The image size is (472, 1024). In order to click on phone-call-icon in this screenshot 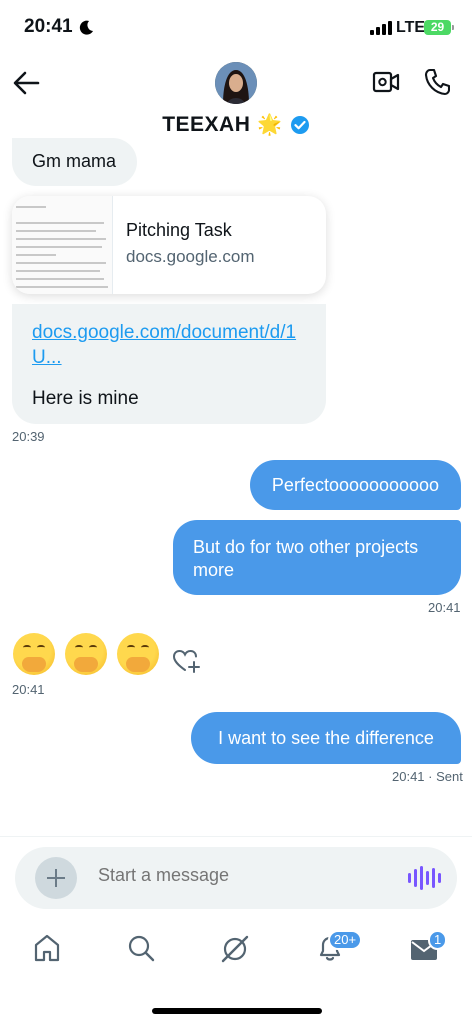, I will do `click(437, 82)`.